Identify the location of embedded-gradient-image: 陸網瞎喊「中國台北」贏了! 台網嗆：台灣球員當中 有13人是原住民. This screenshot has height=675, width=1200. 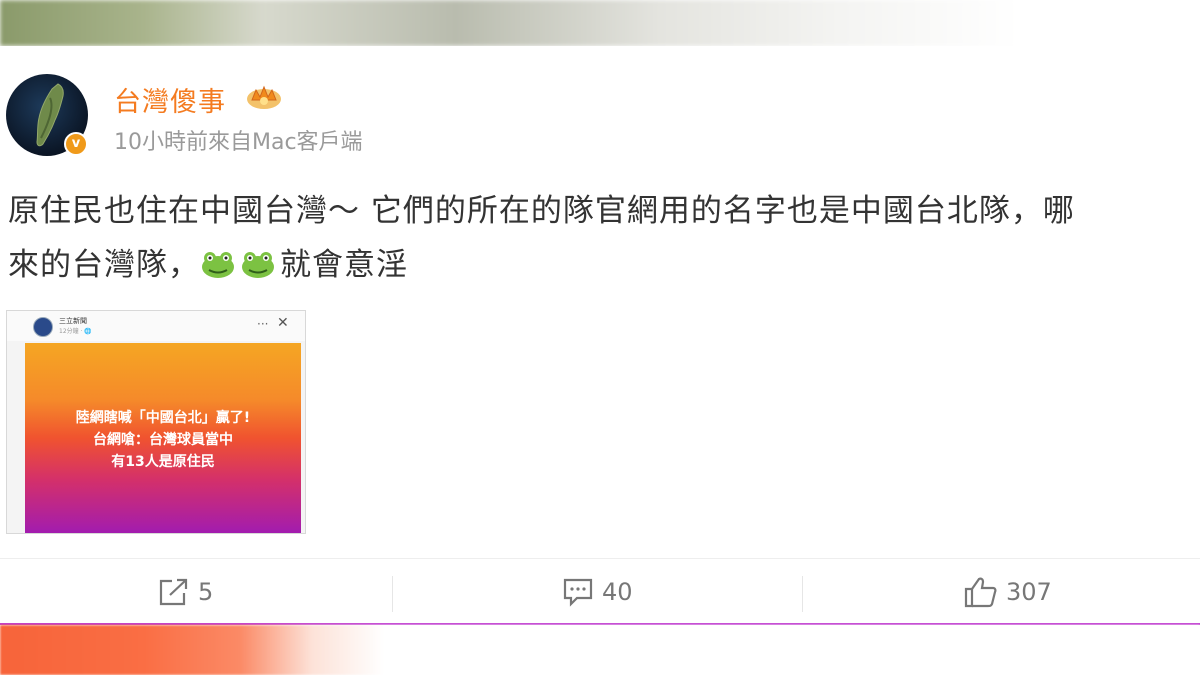
(163, 438).